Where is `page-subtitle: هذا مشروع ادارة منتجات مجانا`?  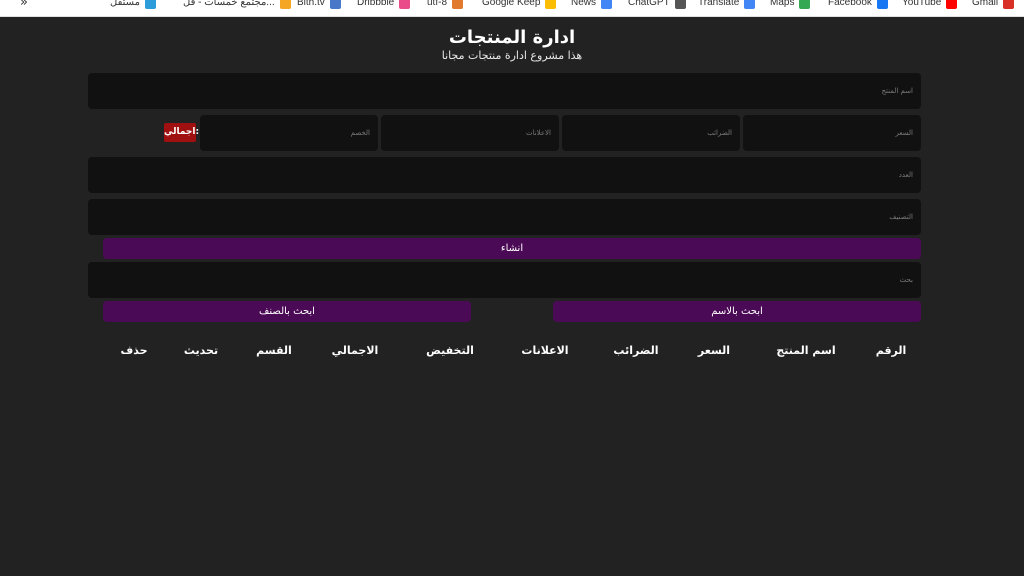
page-subtitle: هذا مشروع ادارة منتجات مجانا is located at coordinates (512, 55).